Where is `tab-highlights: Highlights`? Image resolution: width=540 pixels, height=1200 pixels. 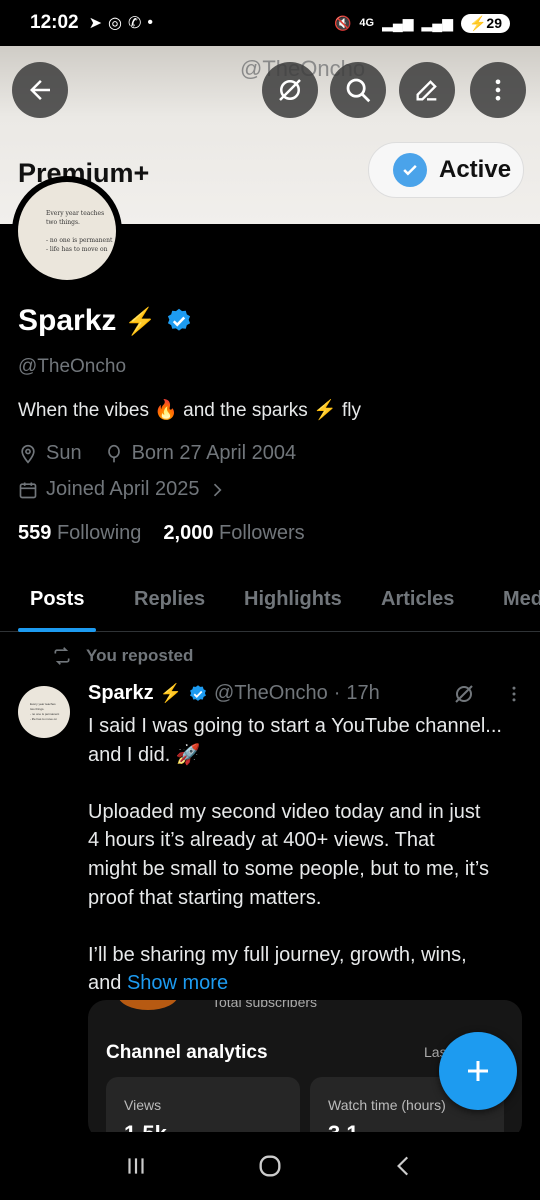
tab-highlights: Highlights is located at coordinates (293, 599).